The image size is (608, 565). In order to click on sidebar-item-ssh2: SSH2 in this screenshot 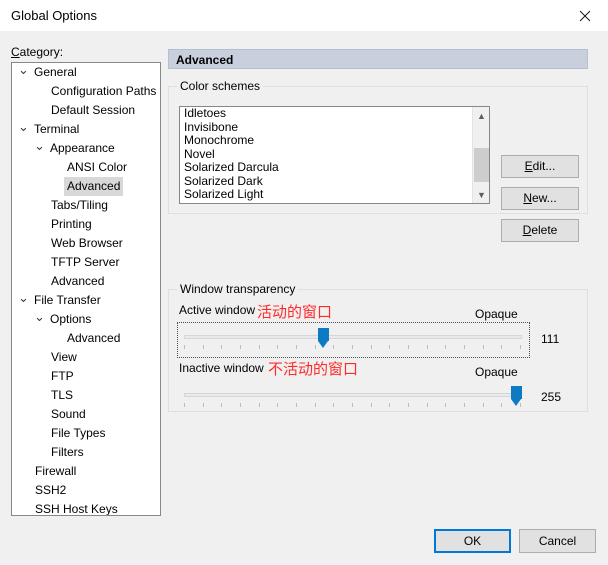, I will do `click(86, 490)`.